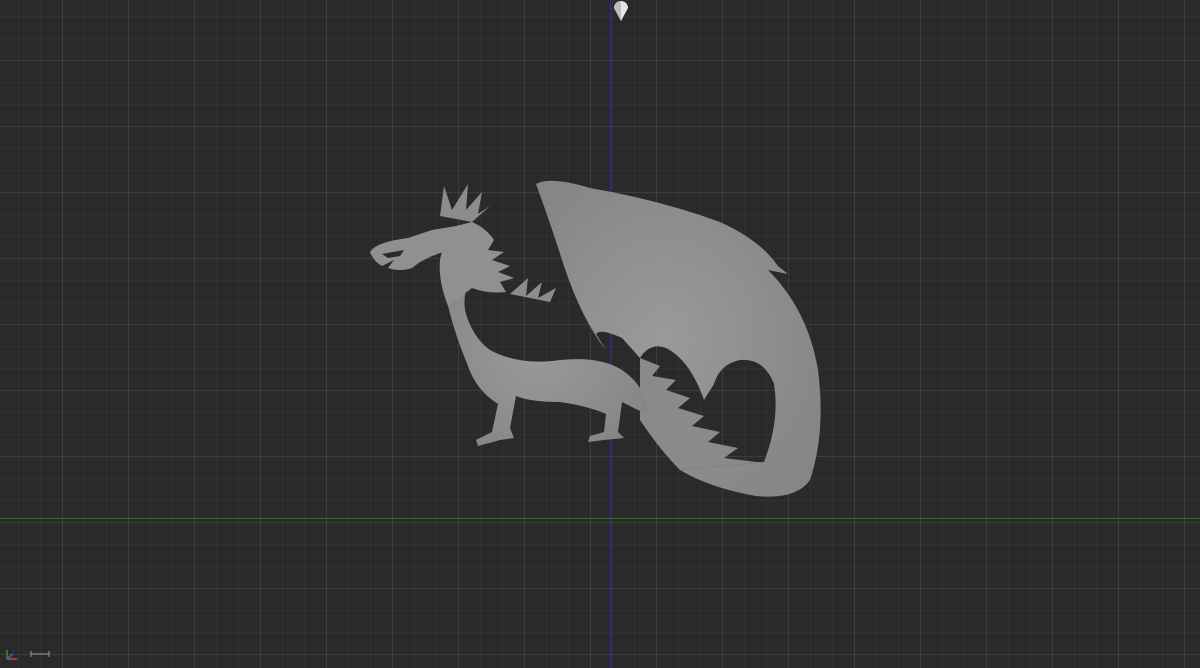 Image resolution: width=1200 pixels, height=668 pixels. What do you see at coordinates (465, 203) in the screenshot?
I see `dragon-horns` at bounding box center [465, 203].